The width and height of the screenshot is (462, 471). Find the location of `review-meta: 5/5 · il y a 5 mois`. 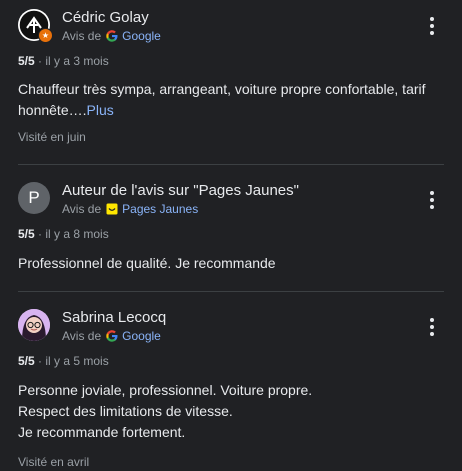

review-meta: 5/5 · il y a 5 mois is located at coordinates (63, 361).